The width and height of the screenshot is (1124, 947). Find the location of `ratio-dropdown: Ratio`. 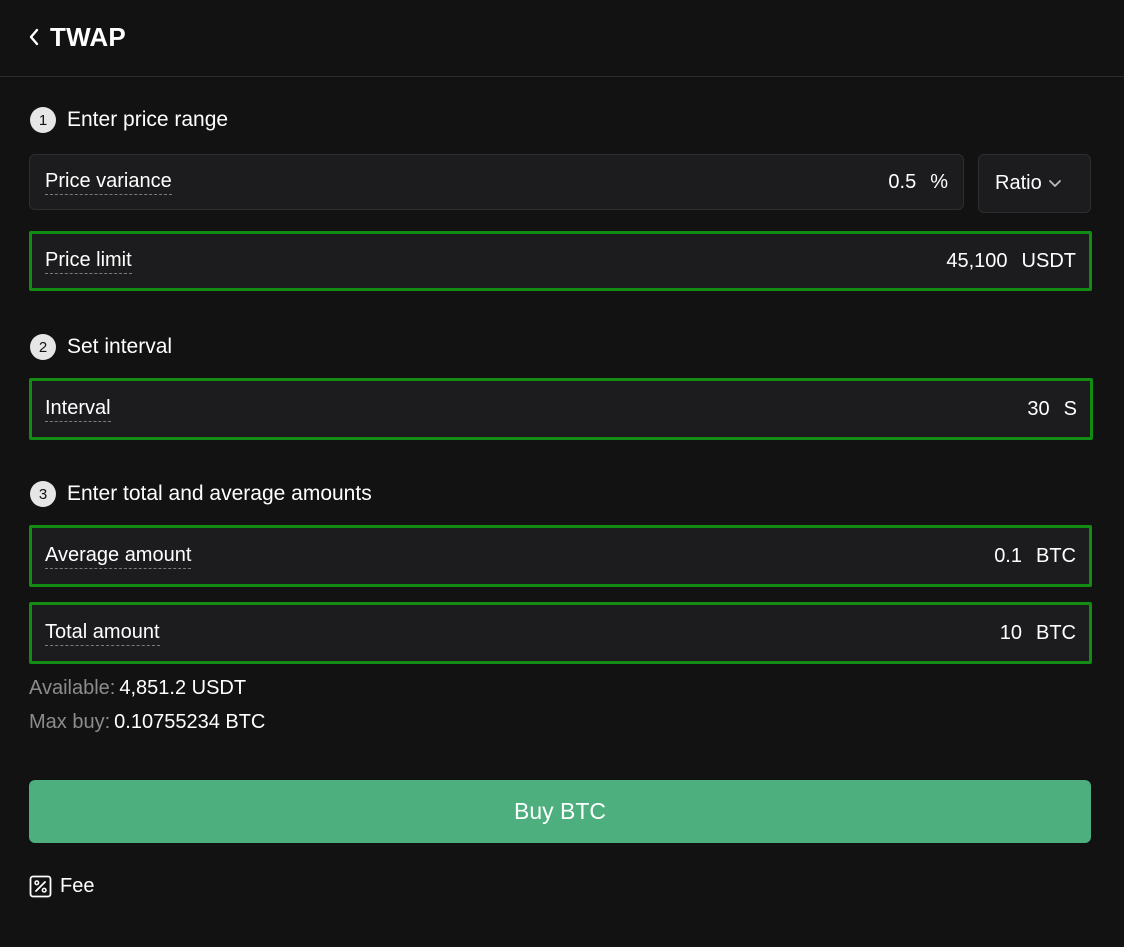

ratio-dropdown: Ratio is located at coordinates (1034, 183).